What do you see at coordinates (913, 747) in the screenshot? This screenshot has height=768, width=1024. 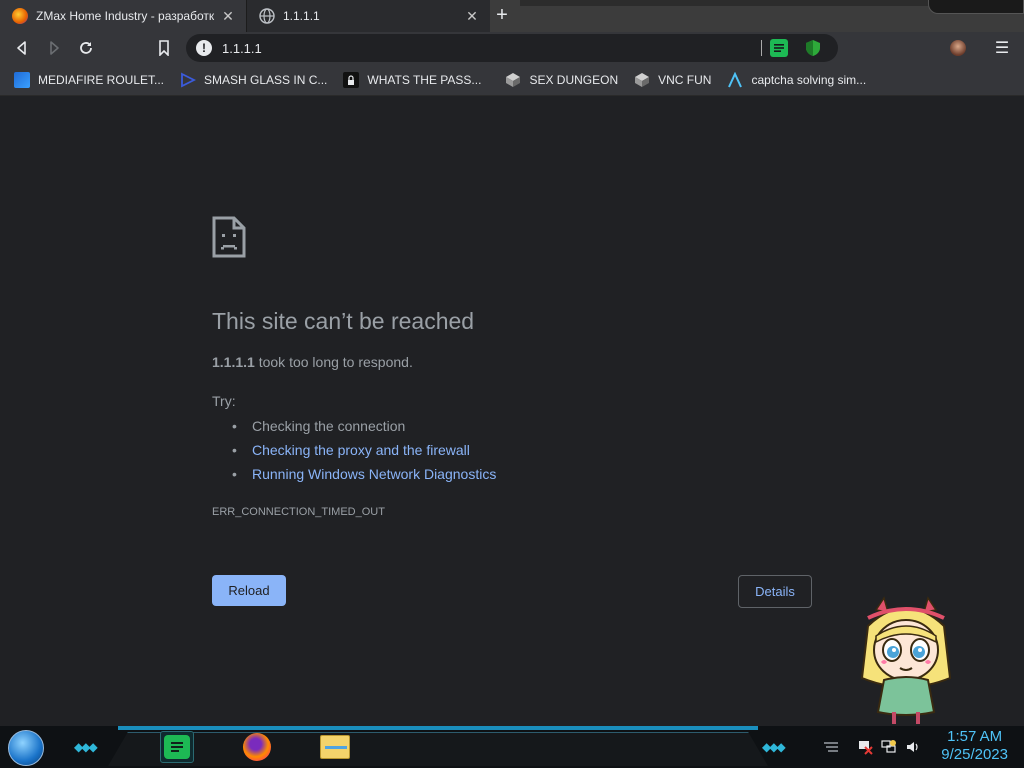 I see `volume-icon` at bounding box center [913, 747].